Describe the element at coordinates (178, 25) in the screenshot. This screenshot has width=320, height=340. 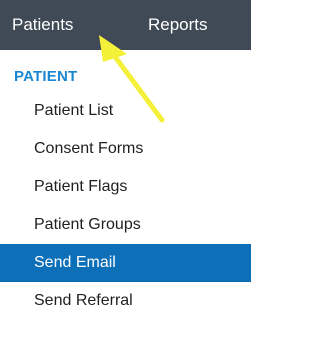
I see `tab-reports: Reports` at that location.